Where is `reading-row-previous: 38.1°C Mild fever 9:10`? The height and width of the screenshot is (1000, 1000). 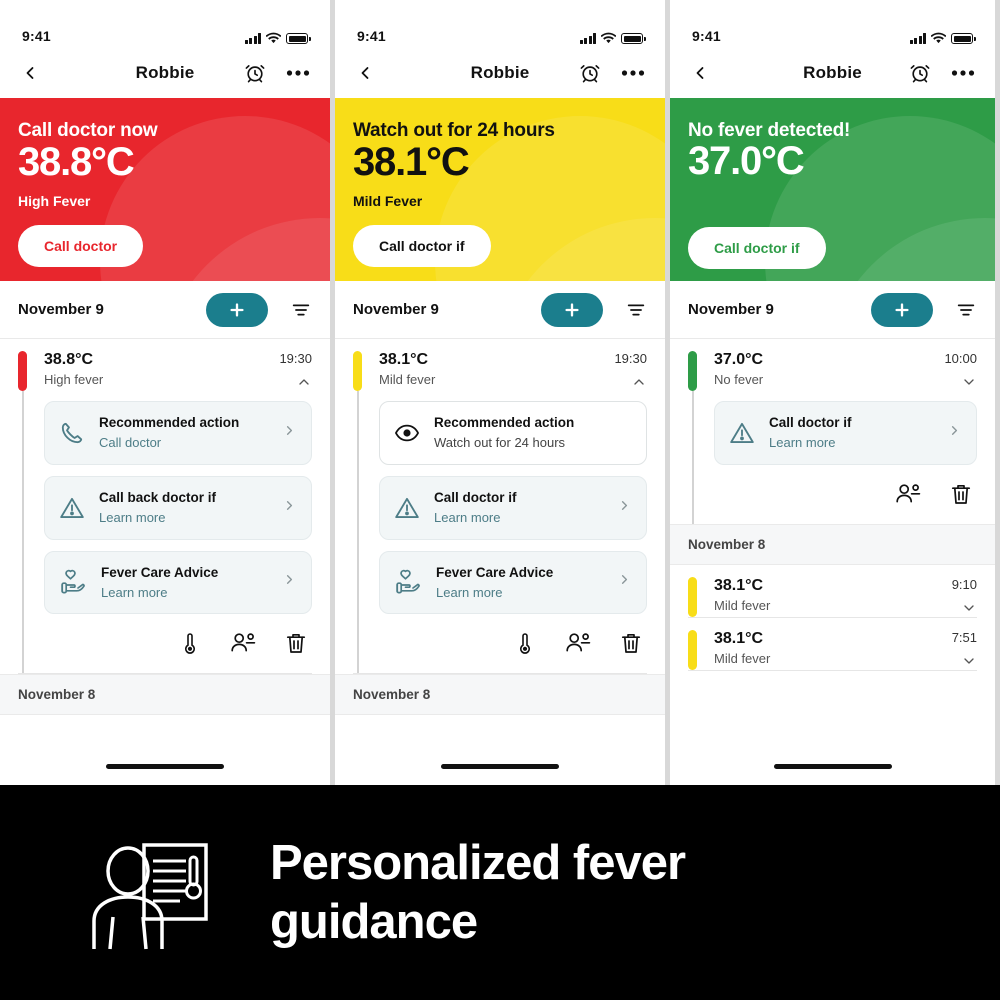
reading-row-previous: 38.1°C Mild fever 9:10 is located at coordinates (832, 591).